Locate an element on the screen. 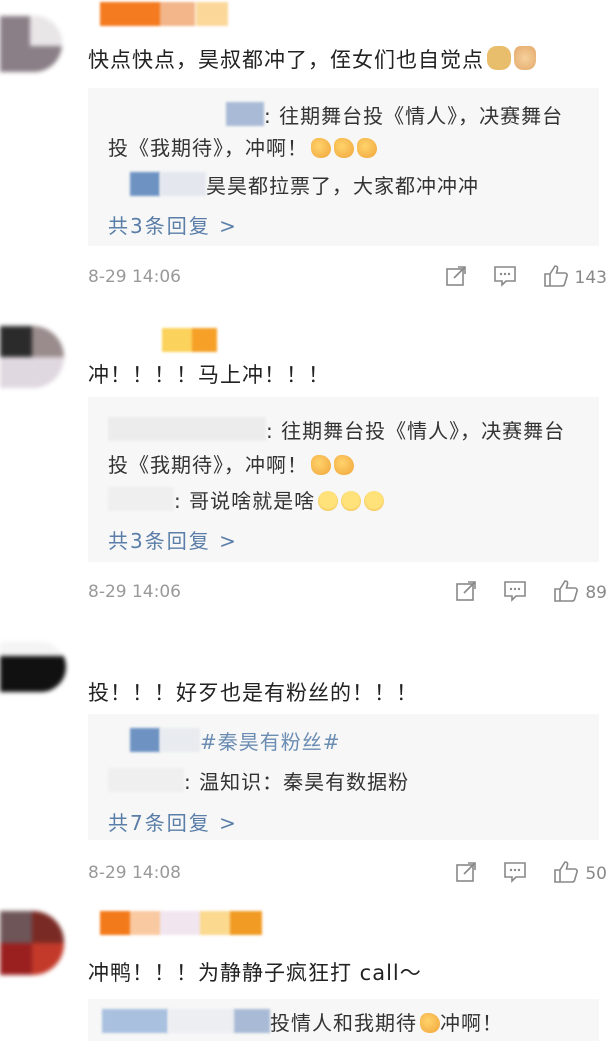  view-more-replies-link: 共7条回复 > is located at coordinates (173, 821).